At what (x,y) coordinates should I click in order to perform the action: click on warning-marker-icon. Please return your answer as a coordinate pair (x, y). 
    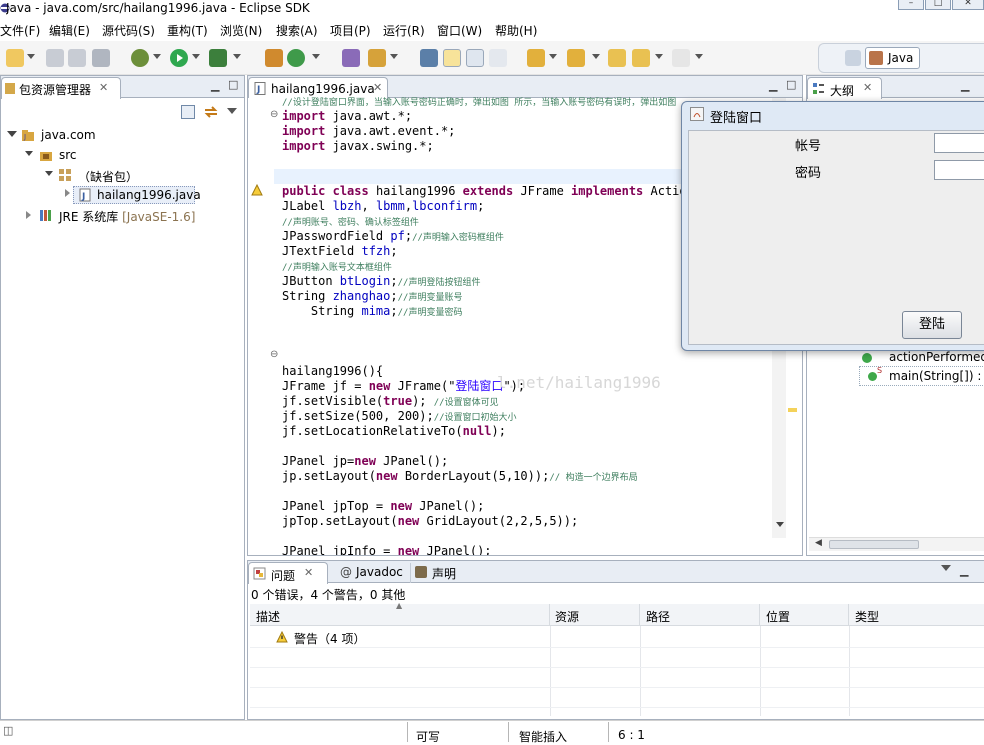
    Looking at the image, I should click on (257, 189).